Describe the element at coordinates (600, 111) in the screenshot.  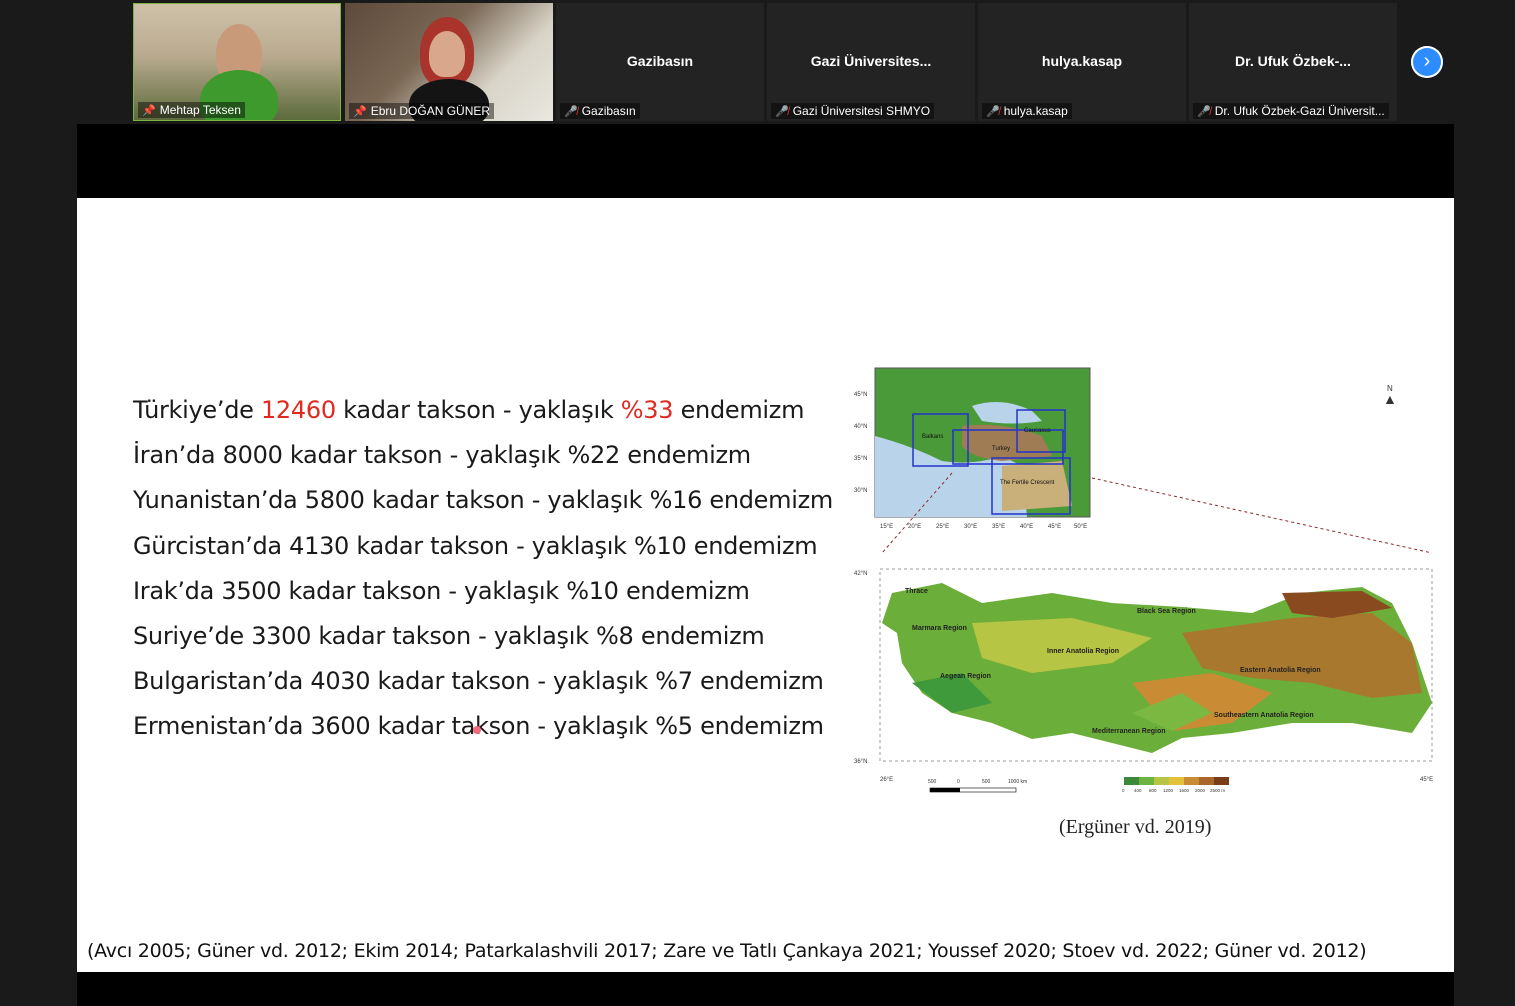
I see `participant-label: 🎤̸ Gazibasın` at that location.